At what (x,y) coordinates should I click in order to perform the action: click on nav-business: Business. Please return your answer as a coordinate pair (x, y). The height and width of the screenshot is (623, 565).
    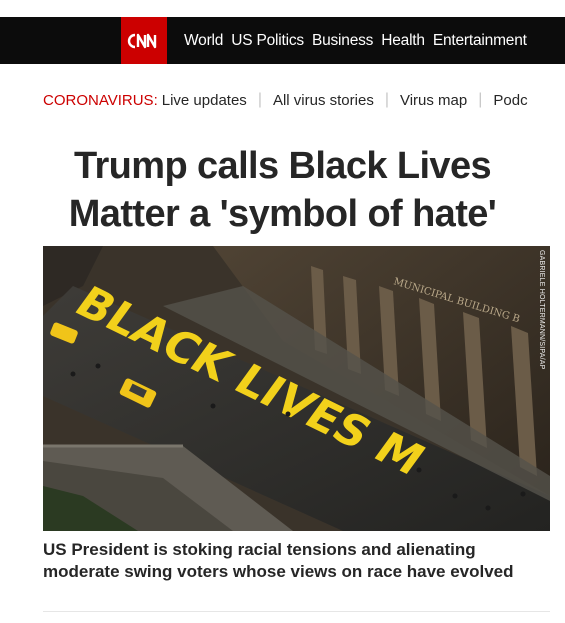
    Looking at the image, I should click on (342, 41).